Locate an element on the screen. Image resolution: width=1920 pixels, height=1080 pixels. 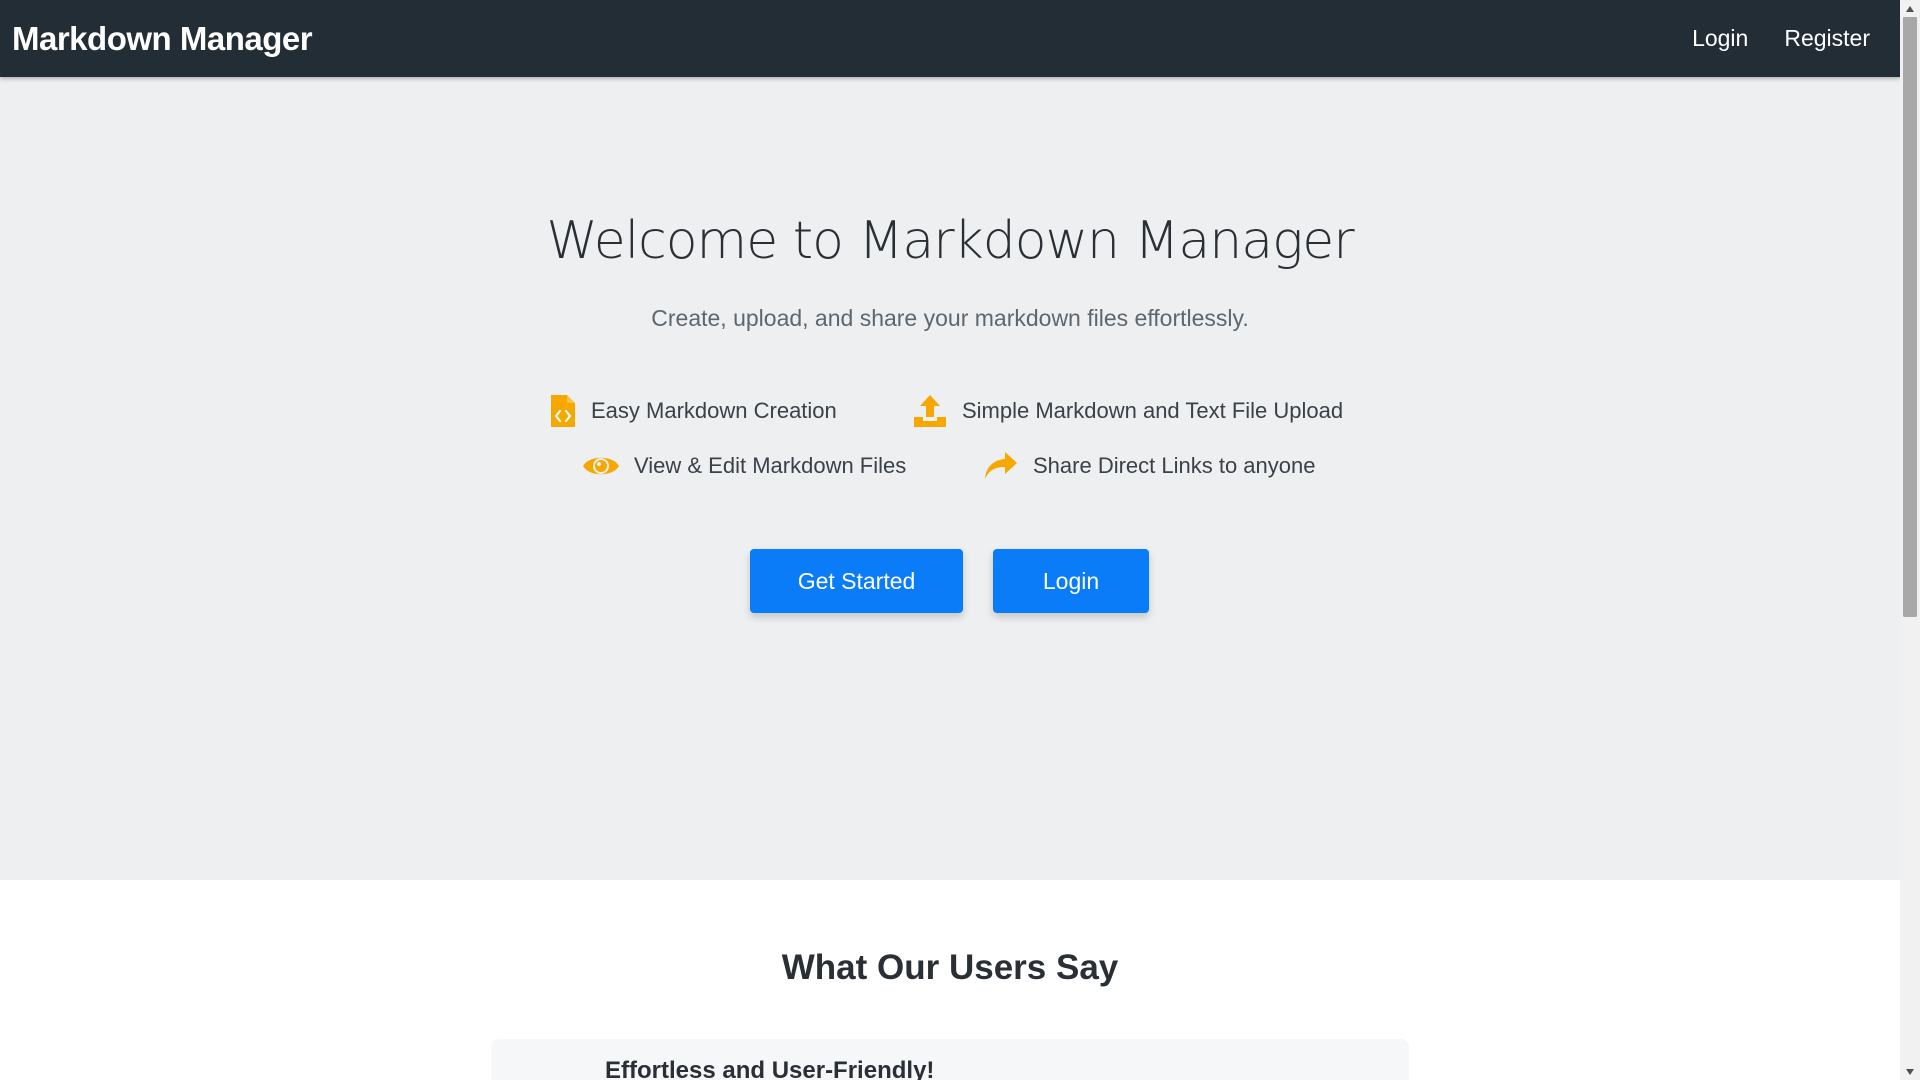
feature-item-upload: Simple Markdown and Text File Upload is located at coordinates (1127, 411).